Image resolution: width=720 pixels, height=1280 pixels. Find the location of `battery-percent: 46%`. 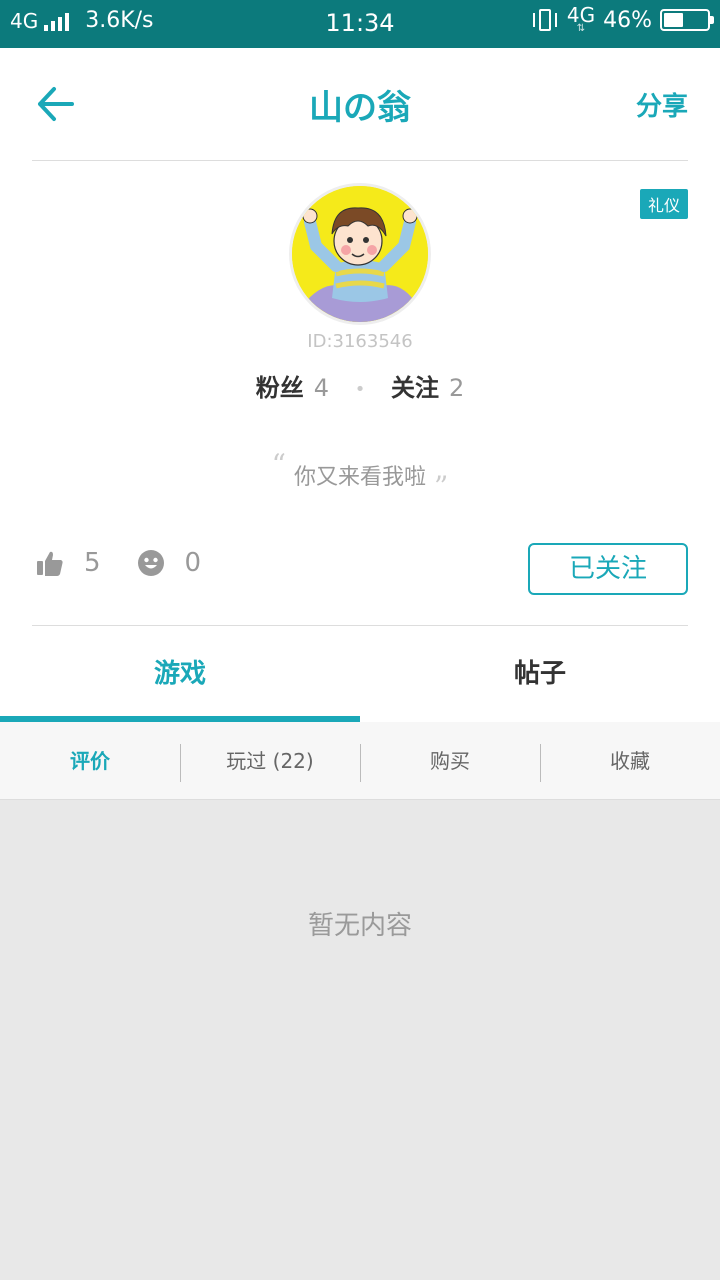

battery-percent: 46% is located at coordinates (627, 20).